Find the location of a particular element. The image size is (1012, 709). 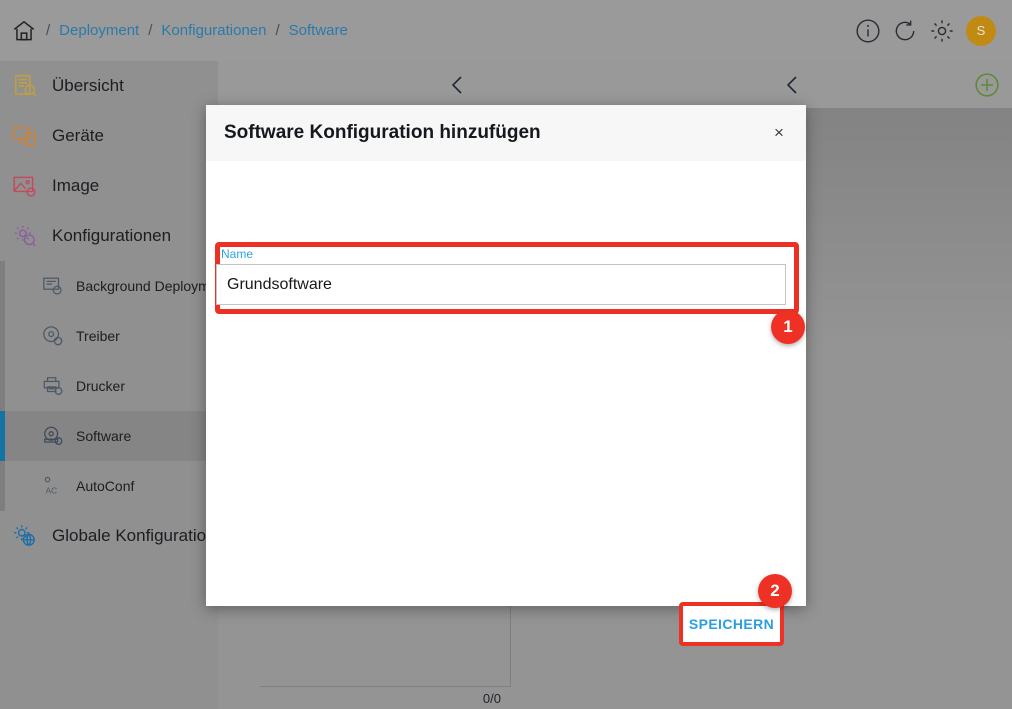

sidebar-item-uebersicht: Übersicht is located at coordinates (109, 86).